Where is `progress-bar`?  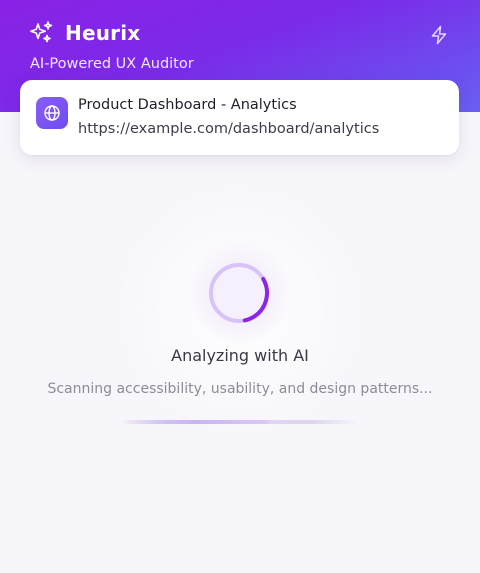 progress-bar is located at coordinates (240, 422).